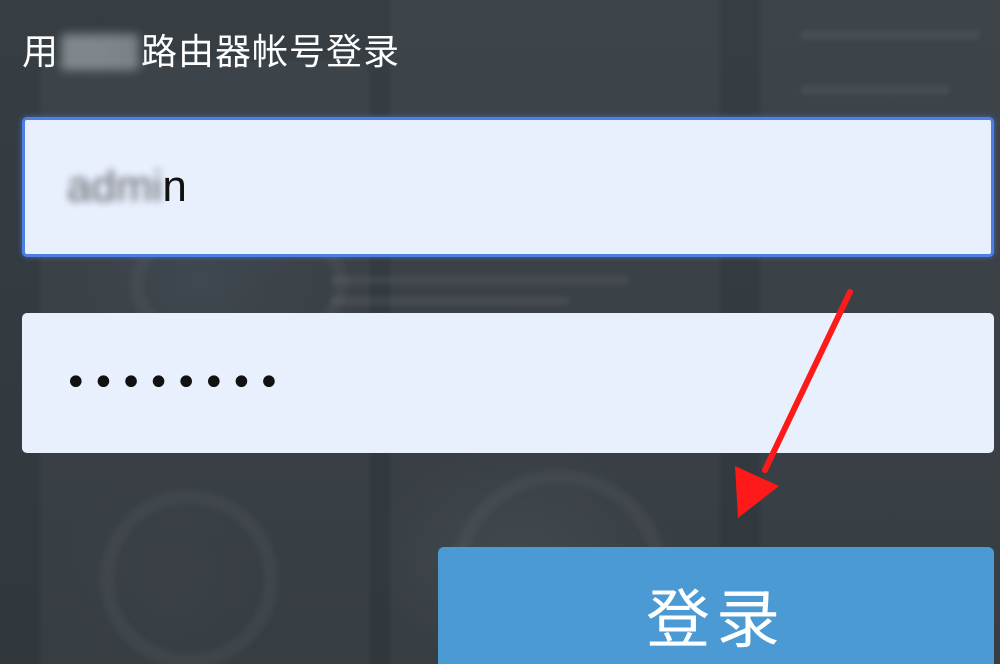  Describe the element at coordinates (716, 621) in the screenshot. I see `login-button-label: 登录` at that location.